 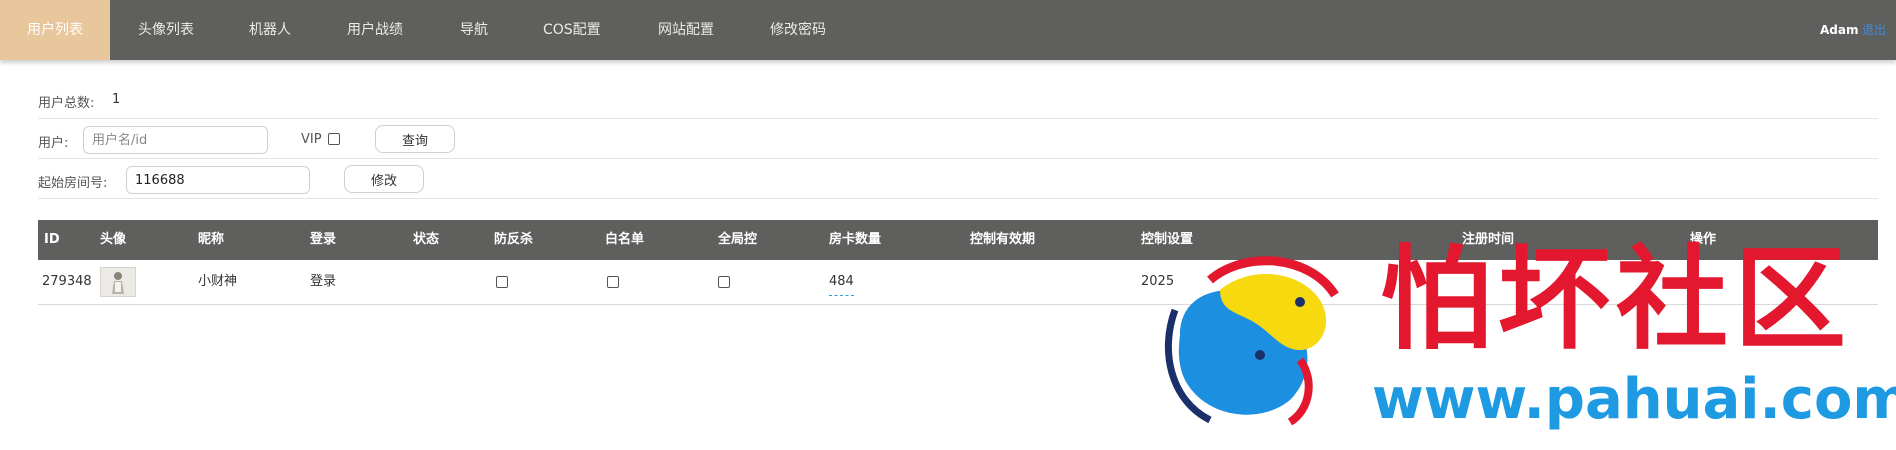 What do you see at coordinates (724, 282) in the screenshot?
I see `global-control-checkbox` at bounding box center [724, 282].